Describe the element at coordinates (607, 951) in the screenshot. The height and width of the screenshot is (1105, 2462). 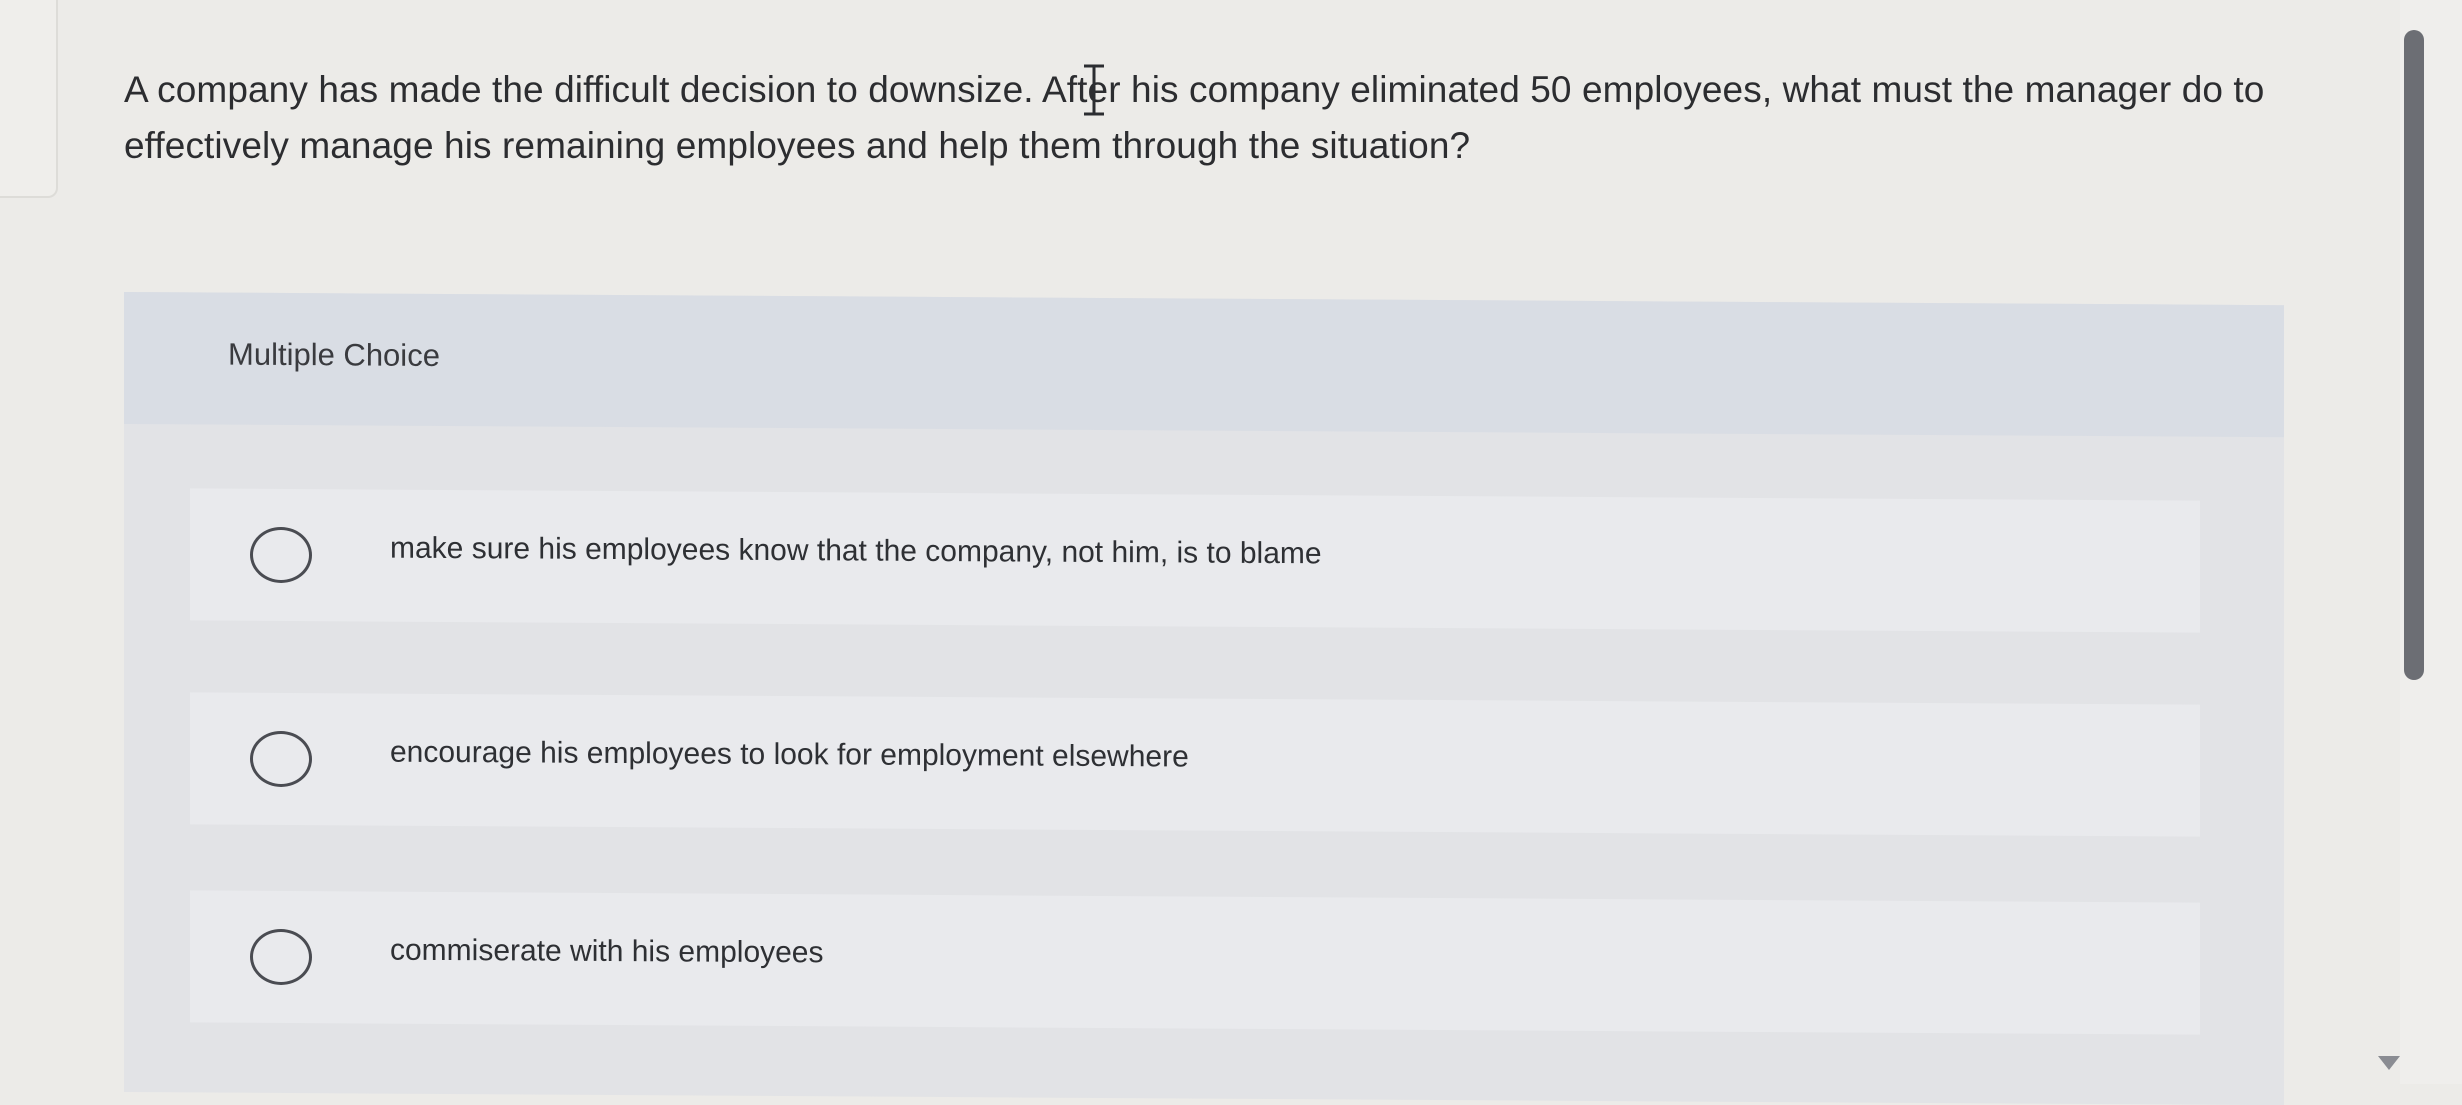
I see `answer-option-label: commiserate with his employees` at that location.